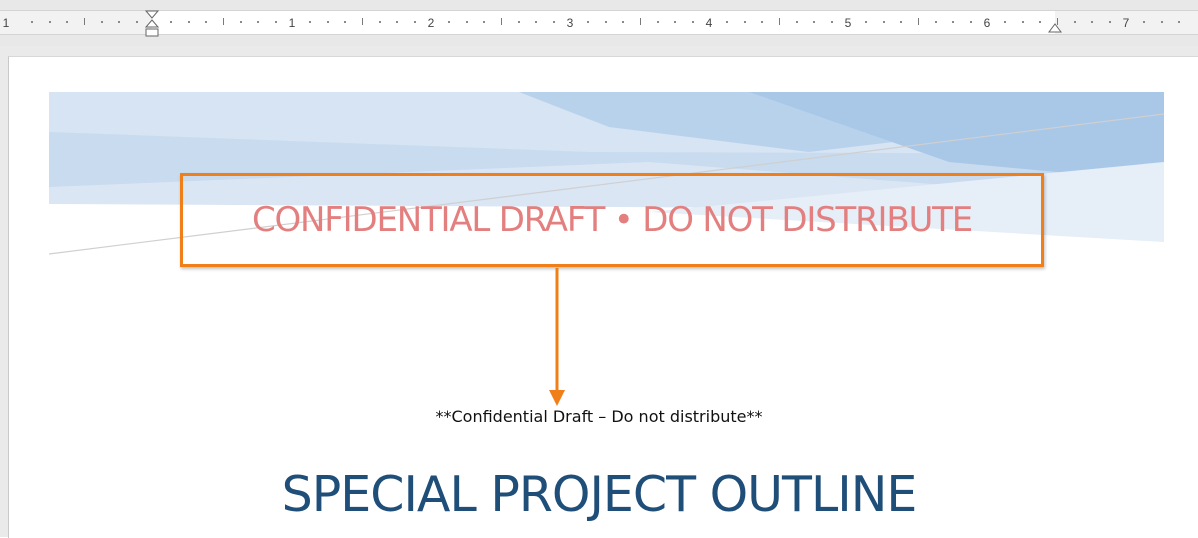  I want to click on ruler-marks: 1 1 2 3 4 5 6 7, so click(599, 22).